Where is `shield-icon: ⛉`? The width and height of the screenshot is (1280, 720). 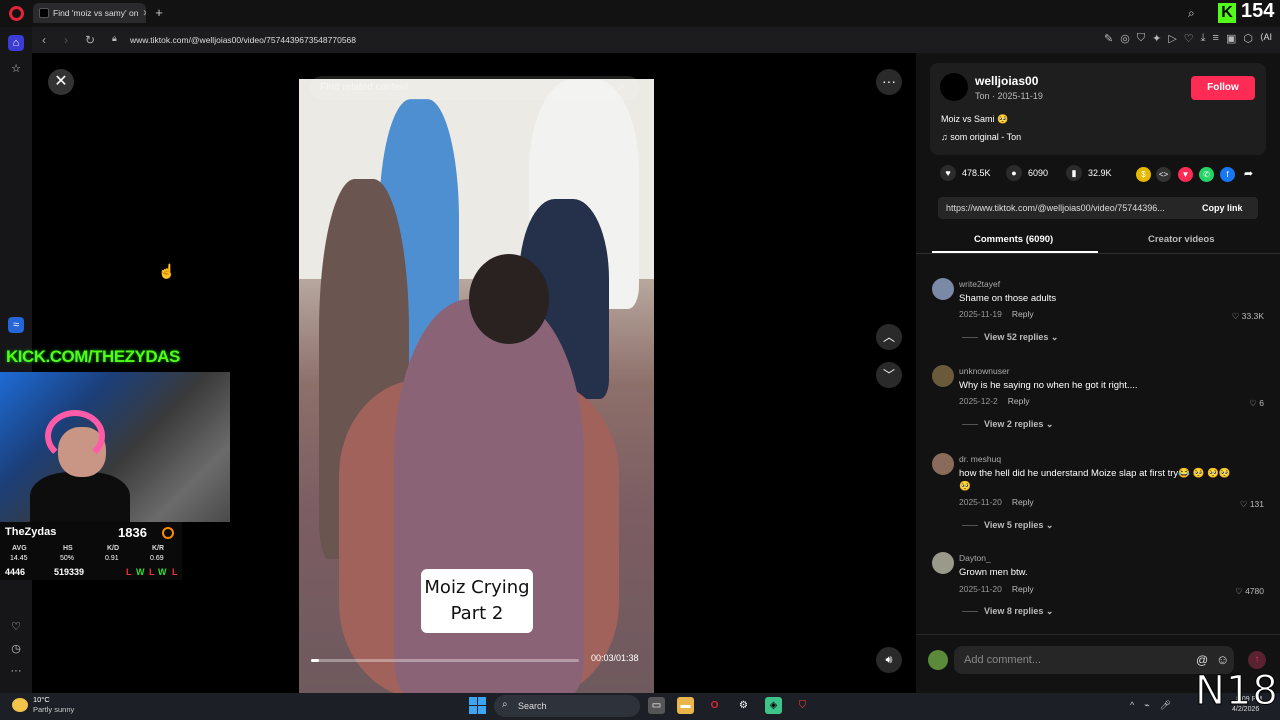 shield-icon: ⛉ is located at coordinates (1141, 38).